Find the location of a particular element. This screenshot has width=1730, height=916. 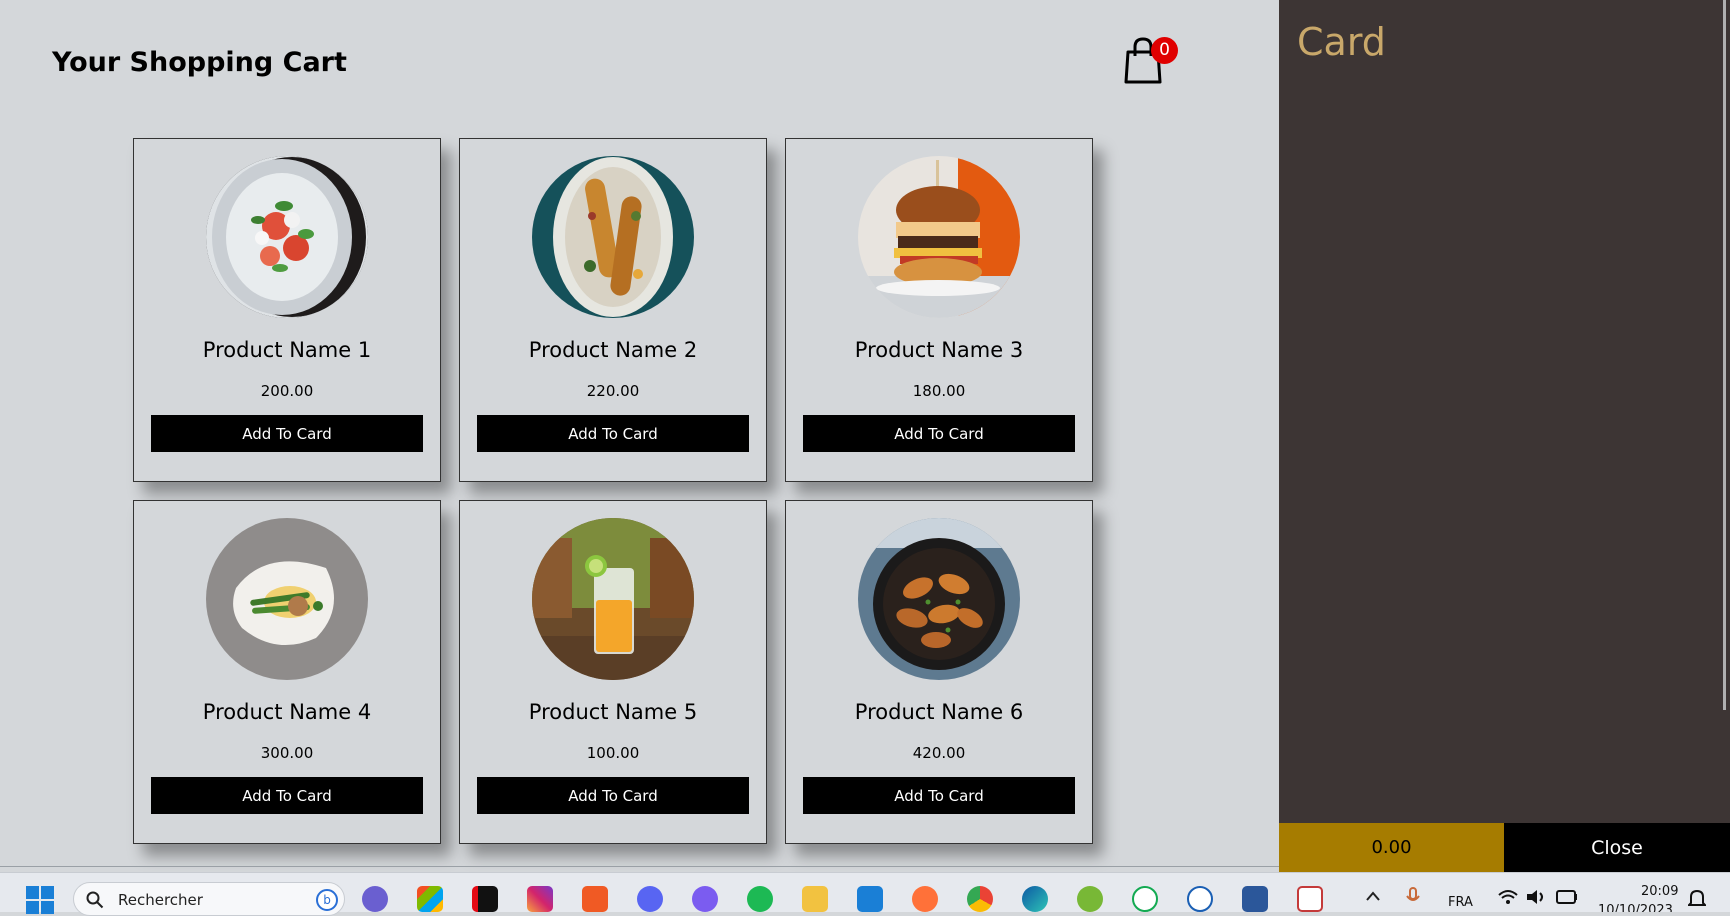

page-title: Your Shopping Cart is located at coordinates (199, 62).